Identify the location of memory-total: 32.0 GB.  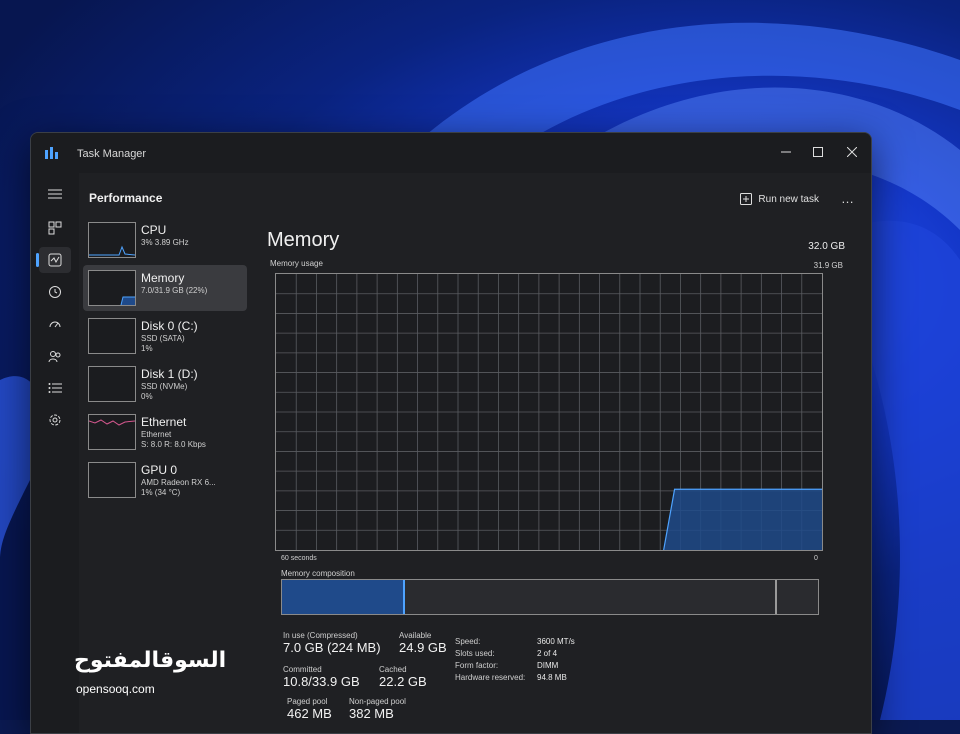
(826, 246).